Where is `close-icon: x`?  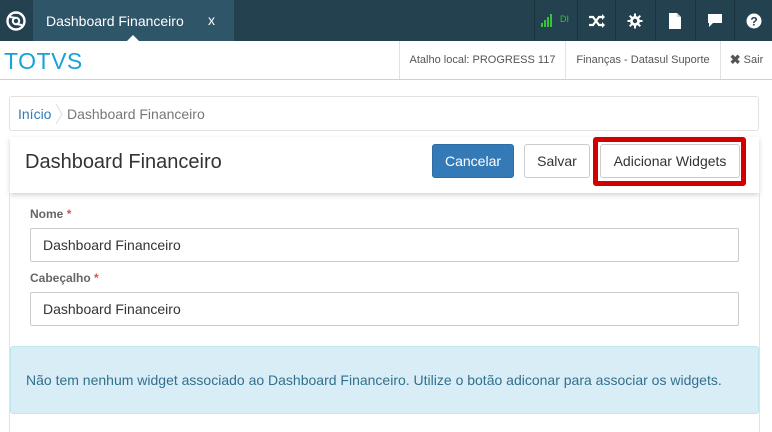
close-icon: x is located at coordinates (211, 20).